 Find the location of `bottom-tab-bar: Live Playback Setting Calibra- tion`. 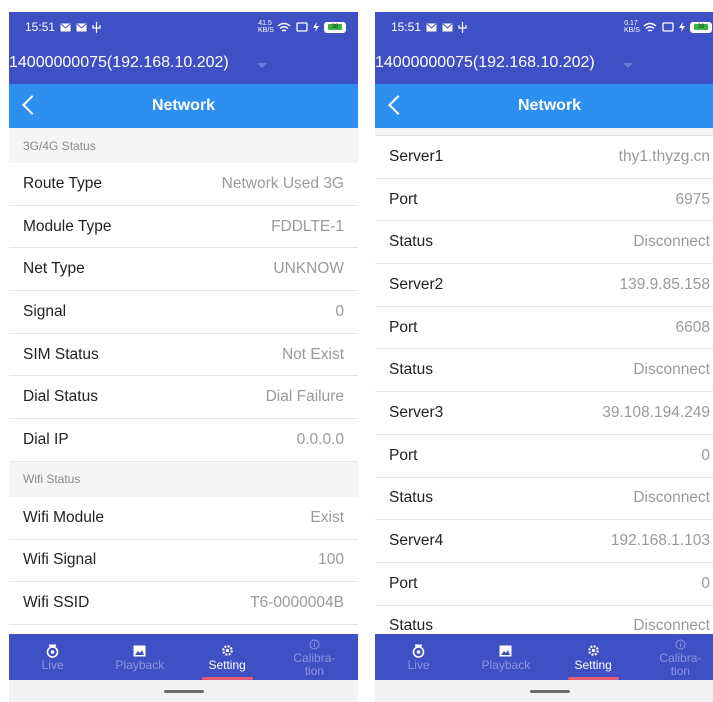

bottom-tab-bar: Live Playback Setting Calibra- tion is located at coordinates (183, 657).